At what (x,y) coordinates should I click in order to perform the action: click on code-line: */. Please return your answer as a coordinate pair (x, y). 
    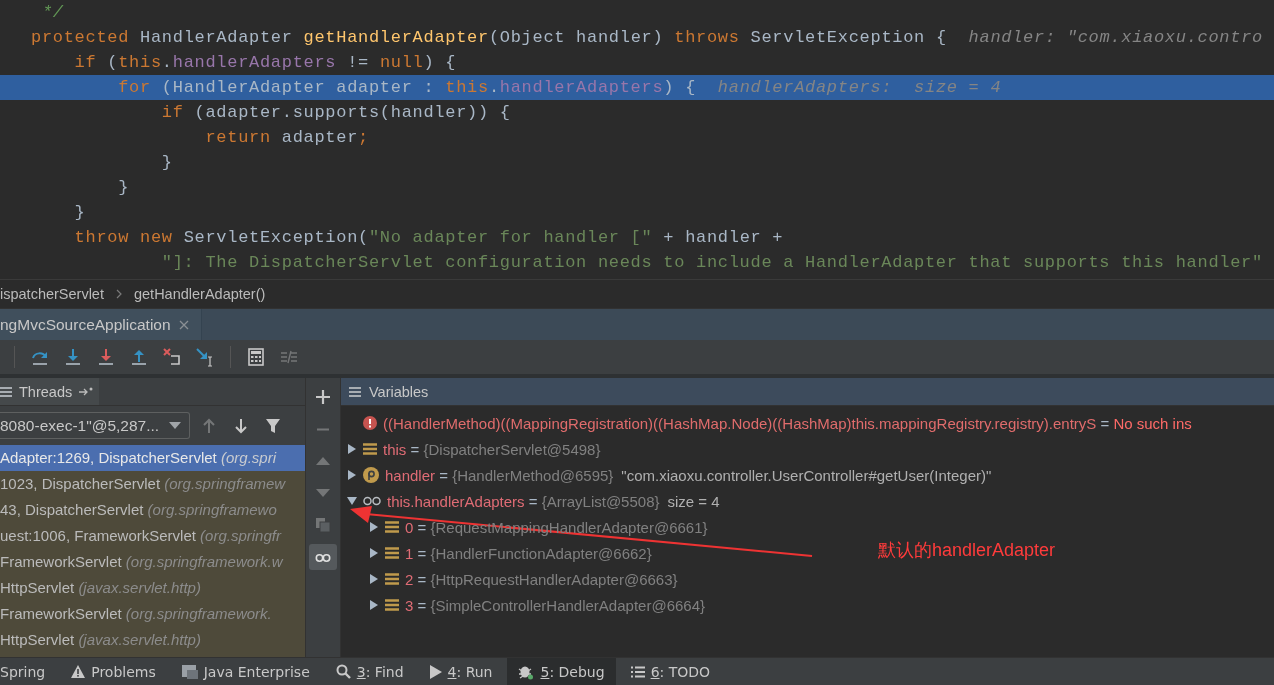
    Looking at the image, I should click on (52, 13).